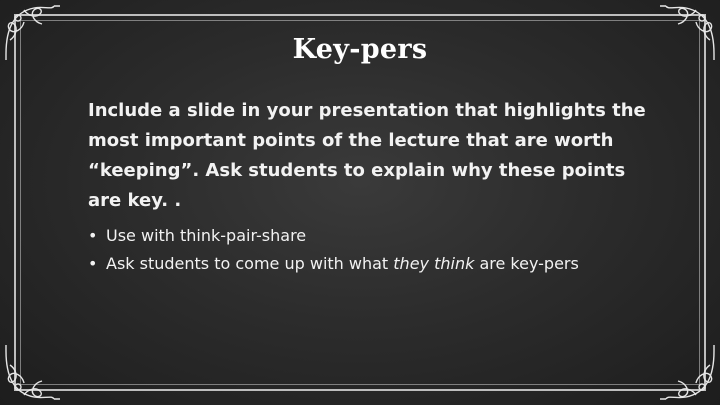 Image resolution: width=720 pixels, height=405 pixels. I want to click on bullet-text-emphasis: they think, so click(434, 263).